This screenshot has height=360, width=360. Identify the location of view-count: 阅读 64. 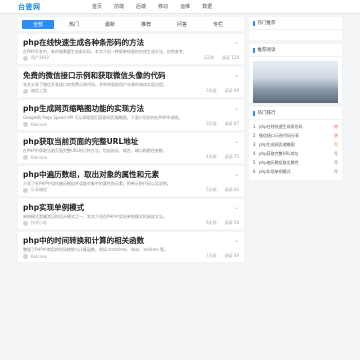
(231, 189).